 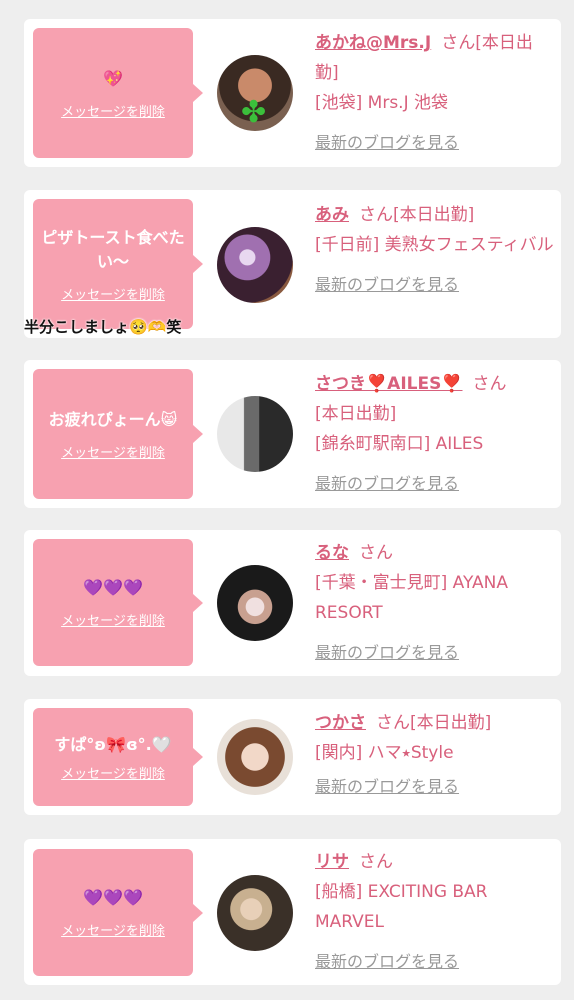 I want to click on profile-info: るな さん [千葉・富士見町] AYANA RESORT 最新のブログを見る, so click(x=435, y=603).